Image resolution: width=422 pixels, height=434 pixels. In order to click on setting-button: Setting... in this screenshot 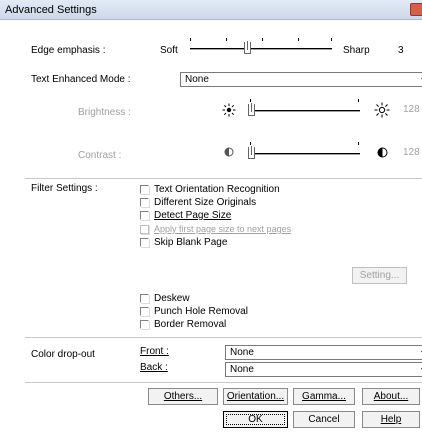, I will do `click(379, 275)`.